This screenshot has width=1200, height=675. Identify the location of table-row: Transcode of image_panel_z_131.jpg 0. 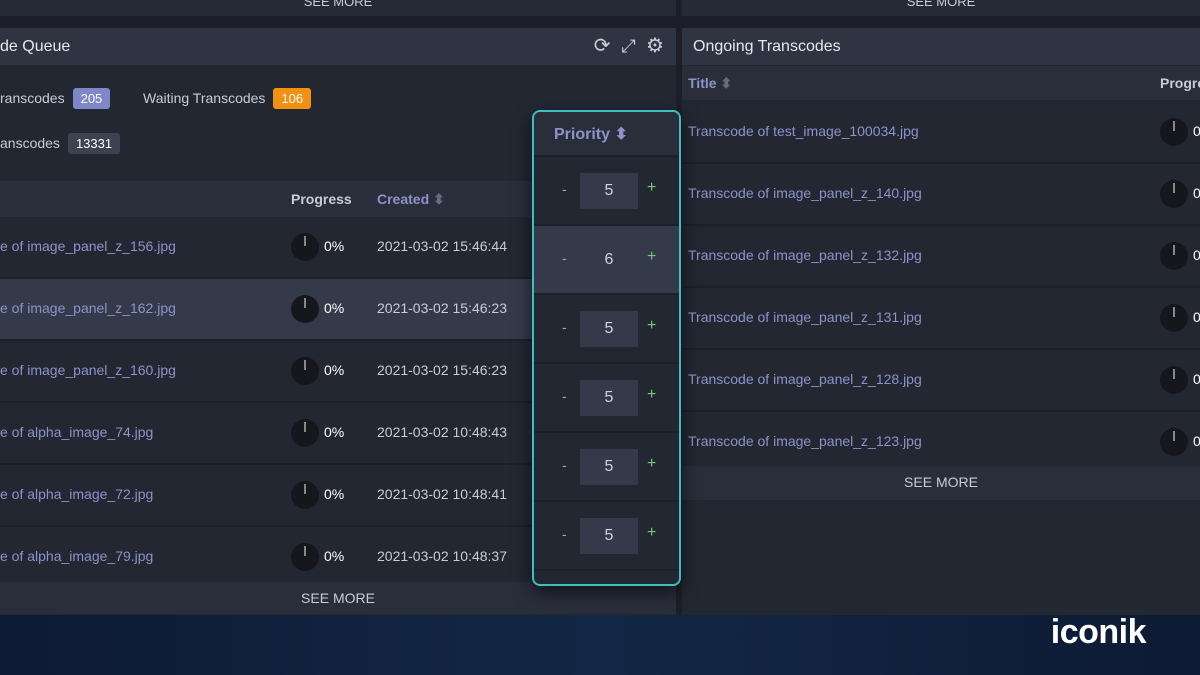
(941, 319).